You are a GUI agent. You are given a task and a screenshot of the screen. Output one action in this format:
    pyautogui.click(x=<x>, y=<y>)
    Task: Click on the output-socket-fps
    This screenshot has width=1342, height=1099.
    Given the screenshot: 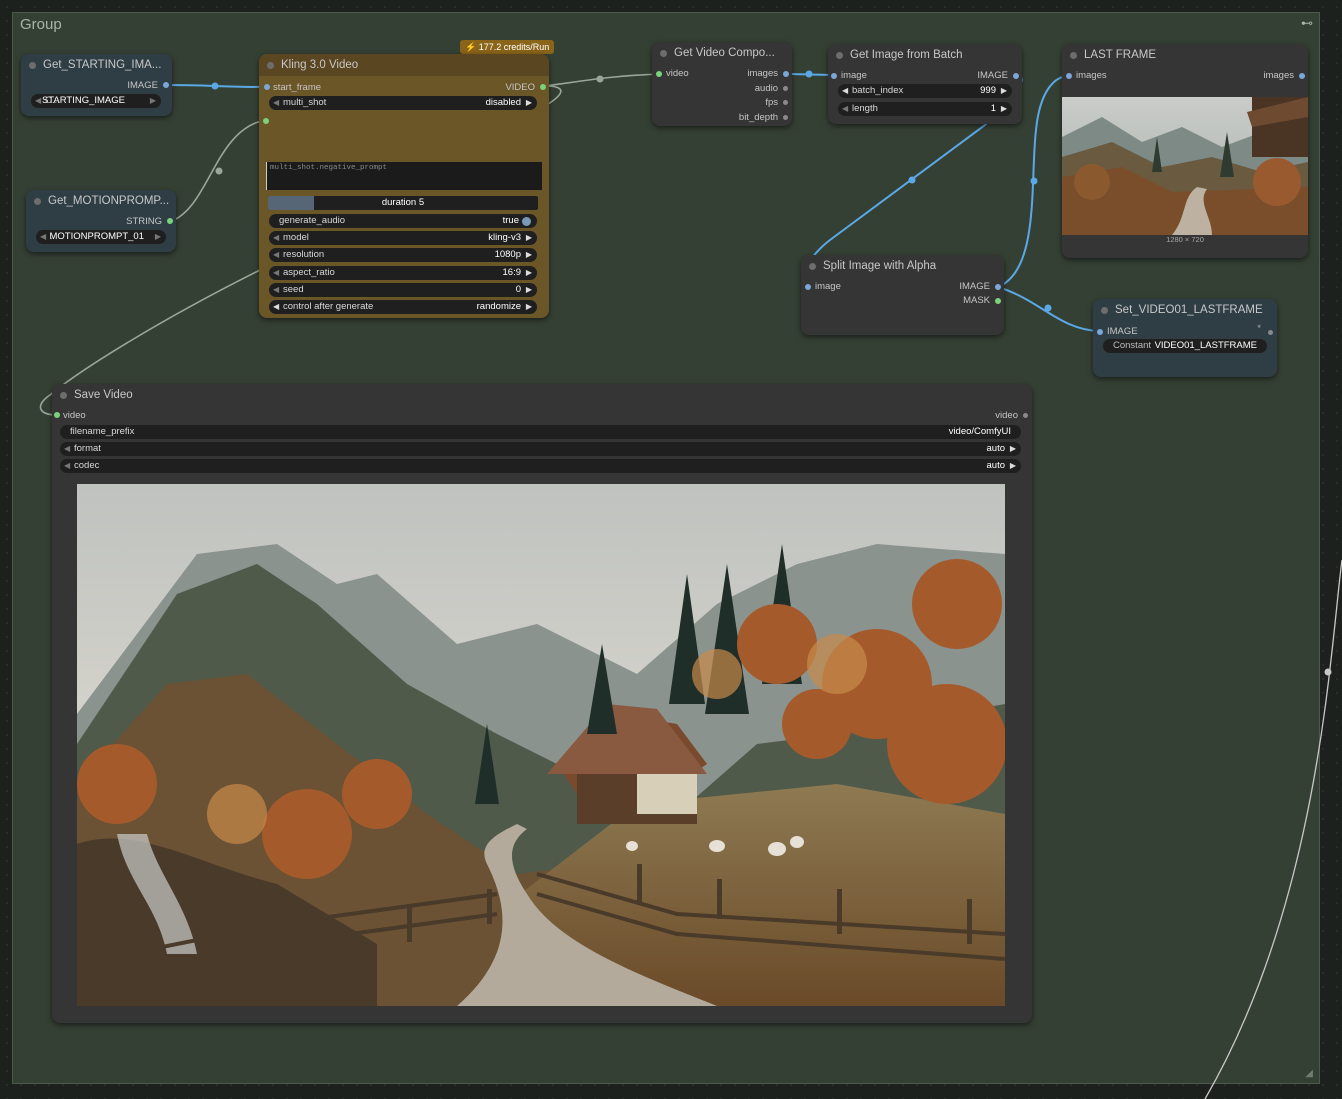 What is the action you would take?
    pyautogui.click(x=785, y=102)
    